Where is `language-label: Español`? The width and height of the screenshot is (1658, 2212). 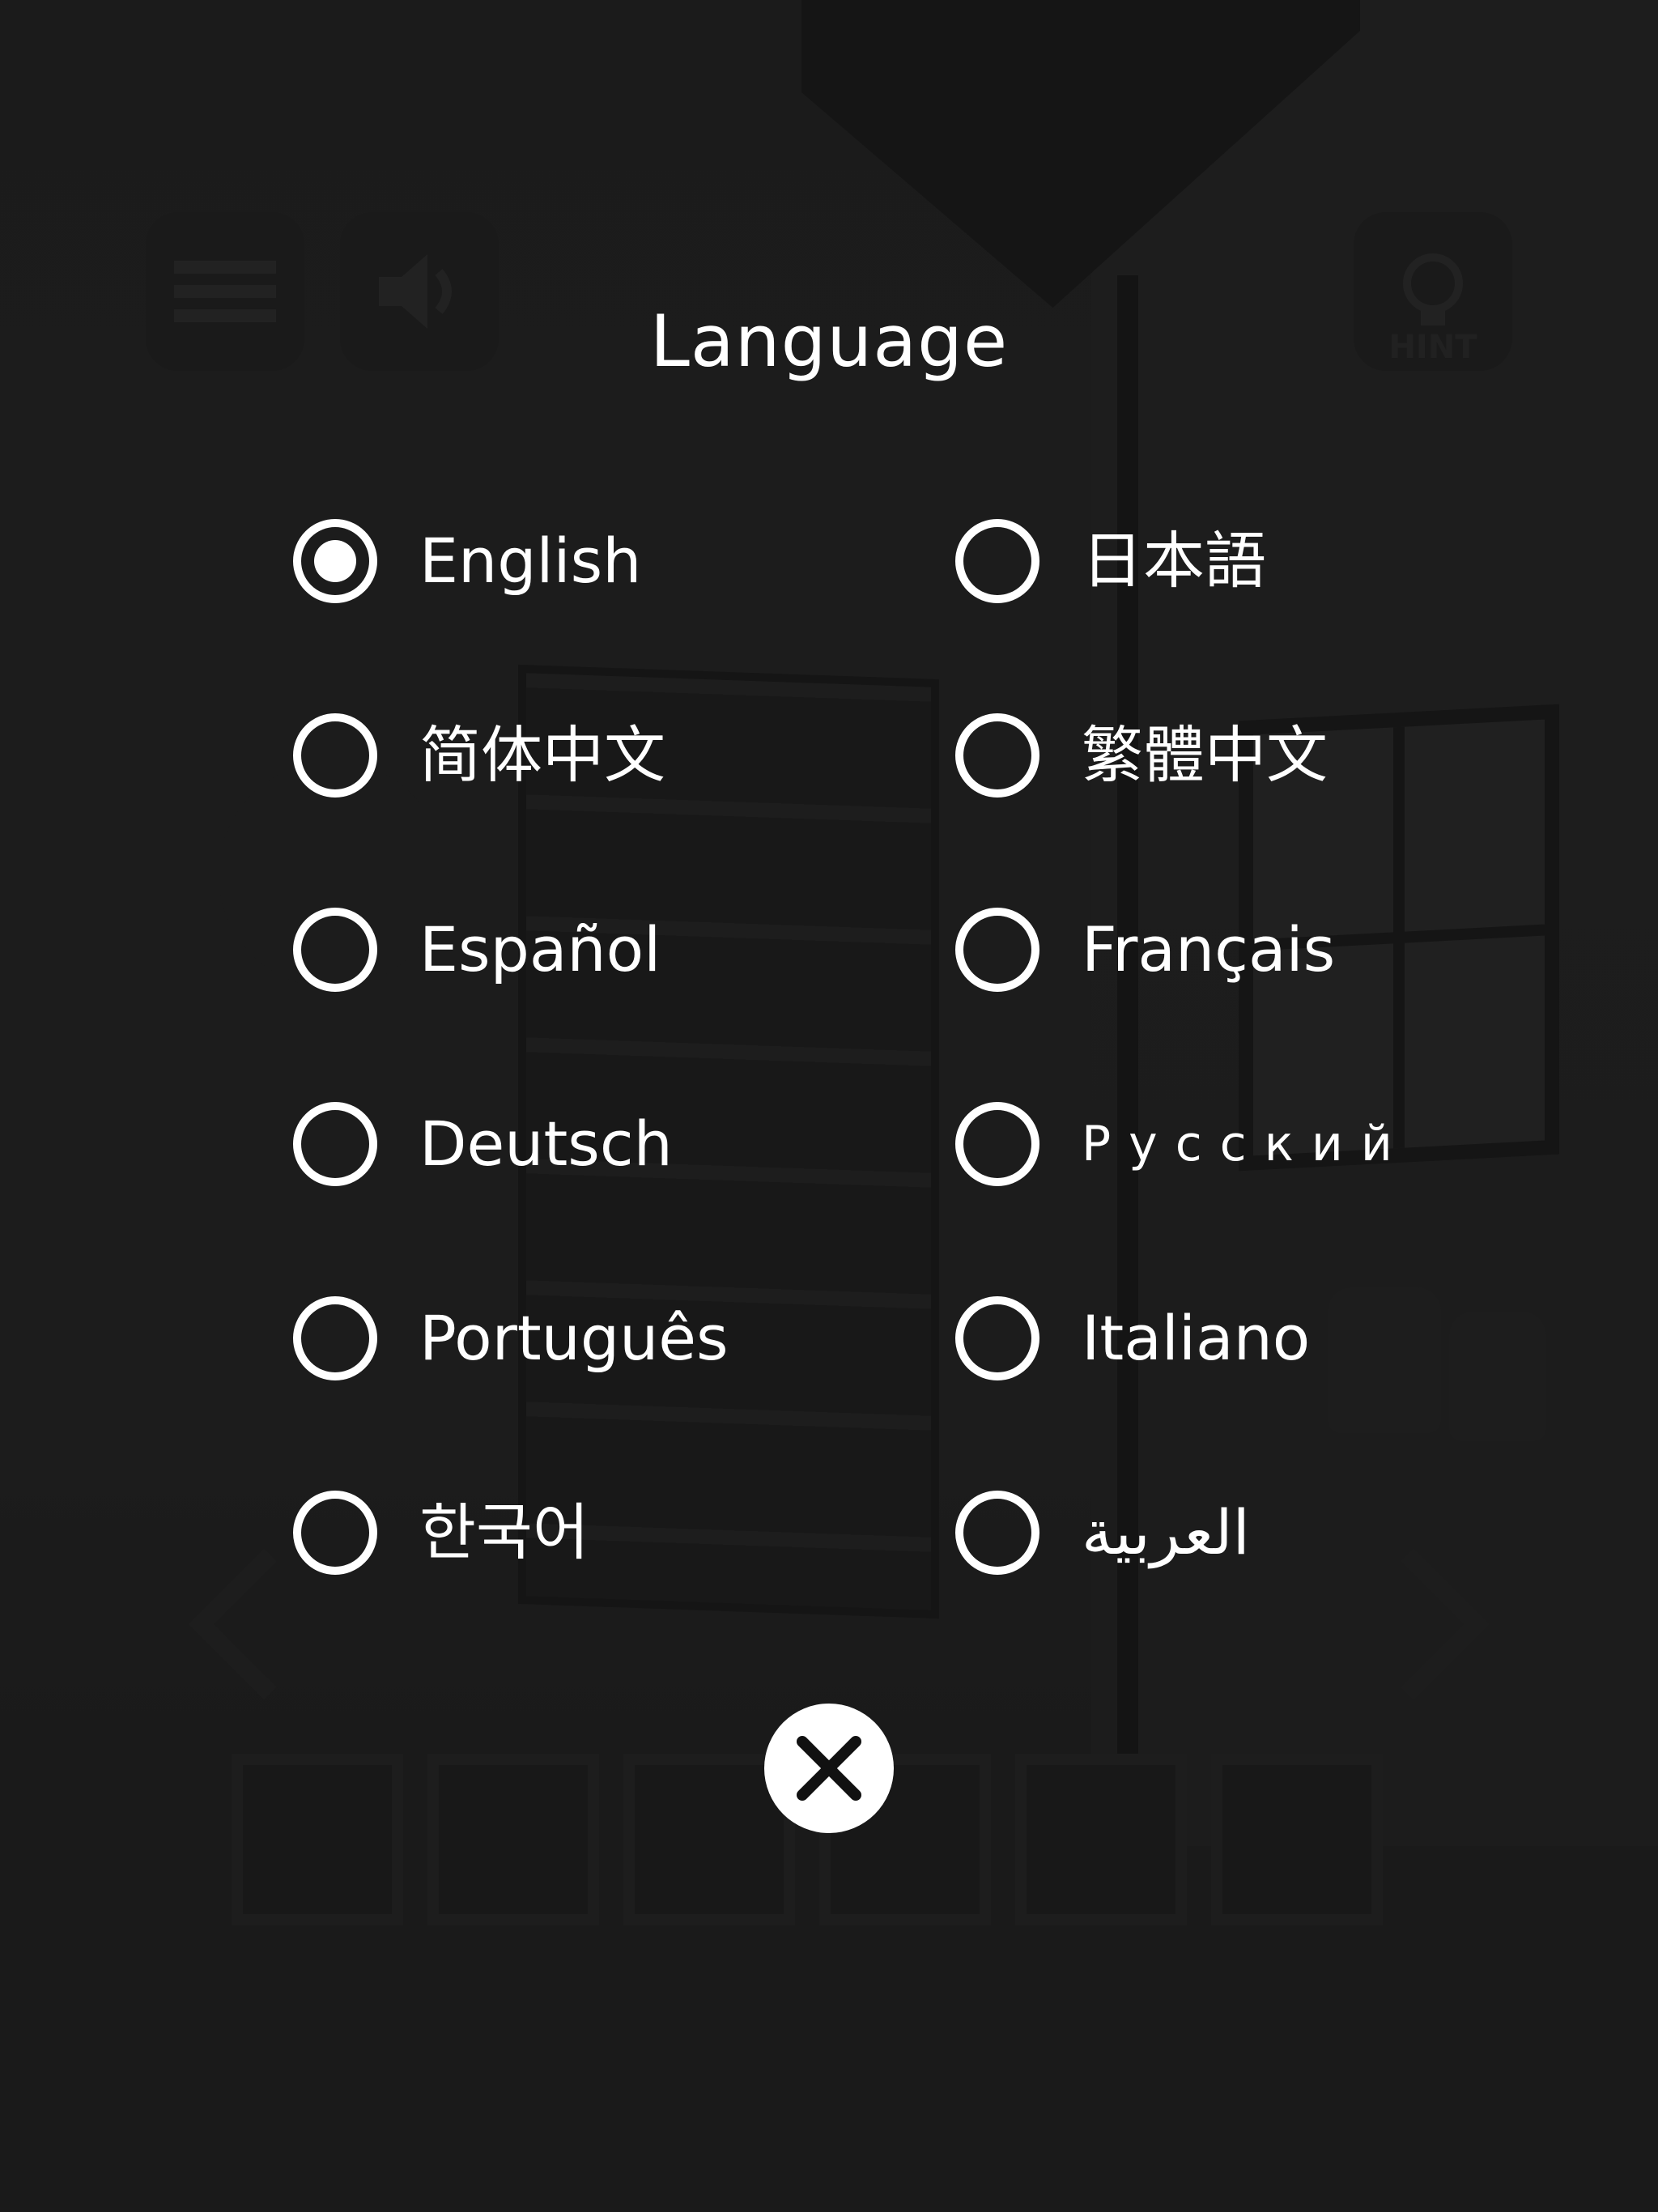 language-label: Español is located at coordinates (540, 949).